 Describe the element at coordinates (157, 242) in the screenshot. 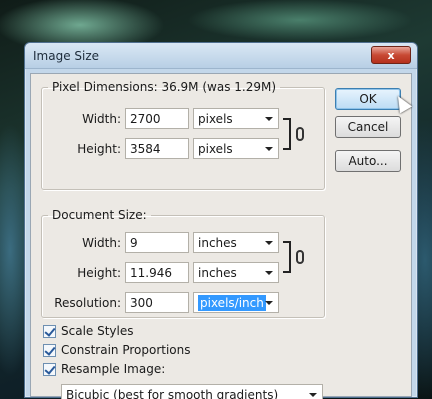

I see `doc-width-input: 9` at that location.